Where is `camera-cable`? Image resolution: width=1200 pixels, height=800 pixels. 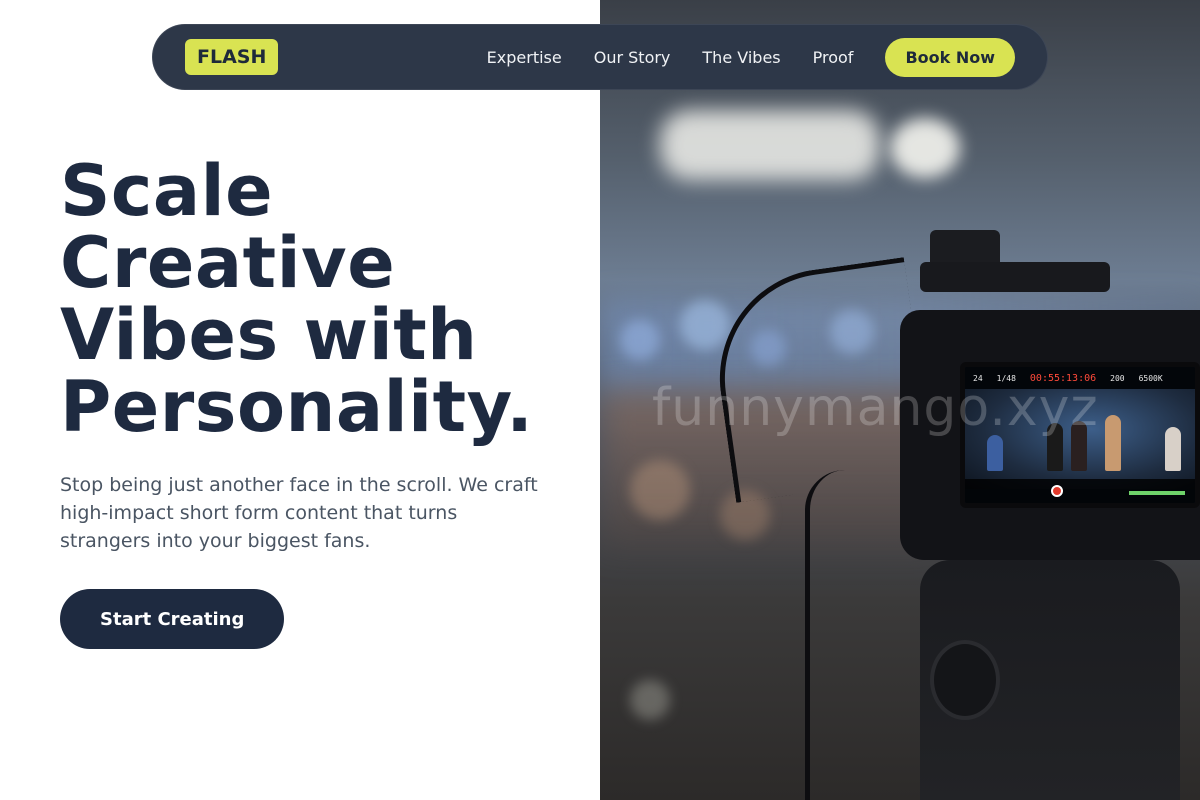 camera-cable is located at coordinates (835, 635).